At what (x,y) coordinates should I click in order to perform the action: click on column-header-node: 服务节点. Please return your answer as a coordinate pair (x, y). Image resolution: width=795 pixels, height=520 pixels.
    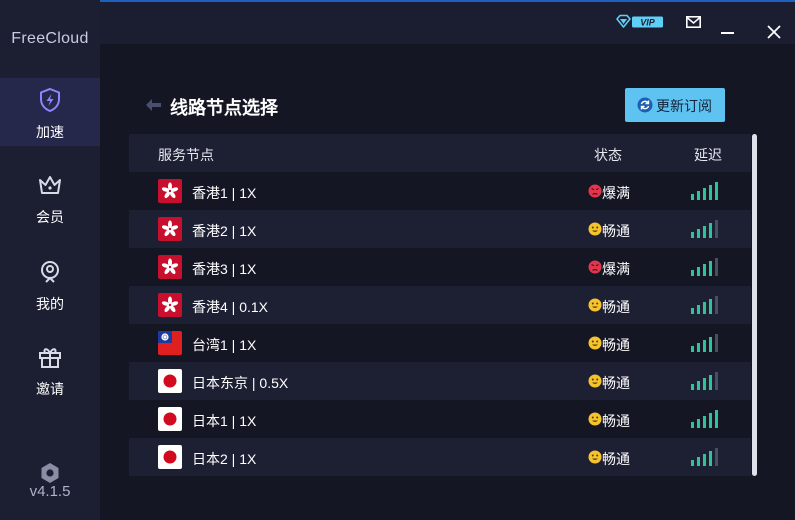
    Looking at the image, I should click on (186, 155).